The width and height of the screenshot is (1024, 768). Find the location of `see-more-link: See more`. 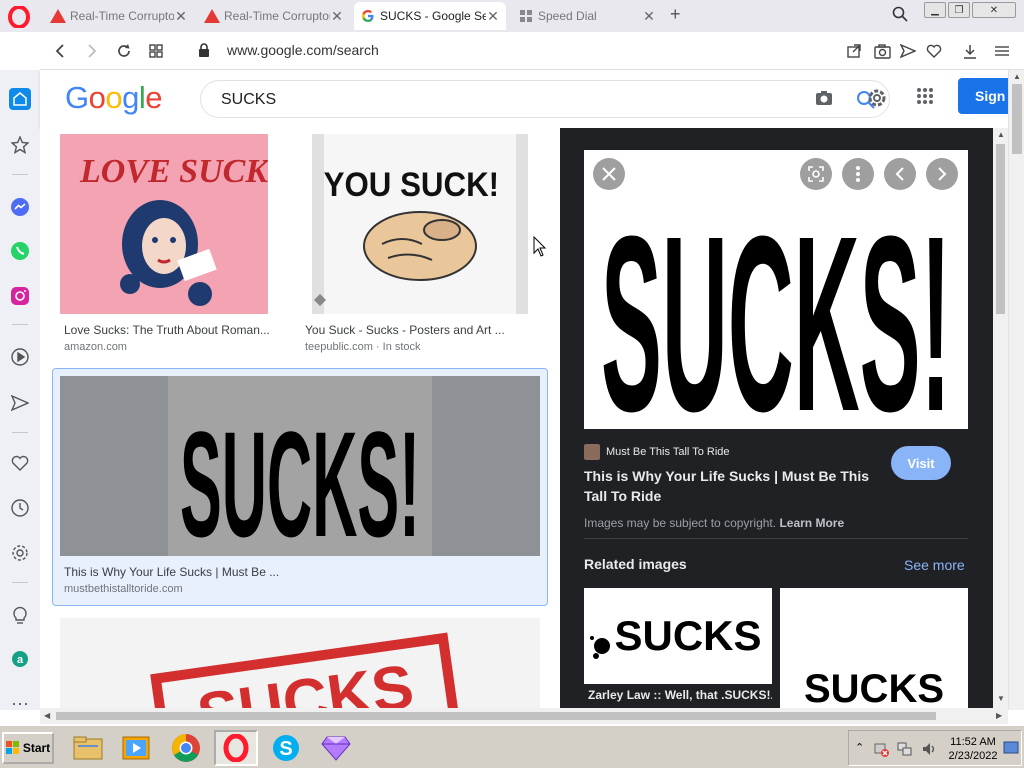

see-more-link: See more is located at coordinates (934, 565).